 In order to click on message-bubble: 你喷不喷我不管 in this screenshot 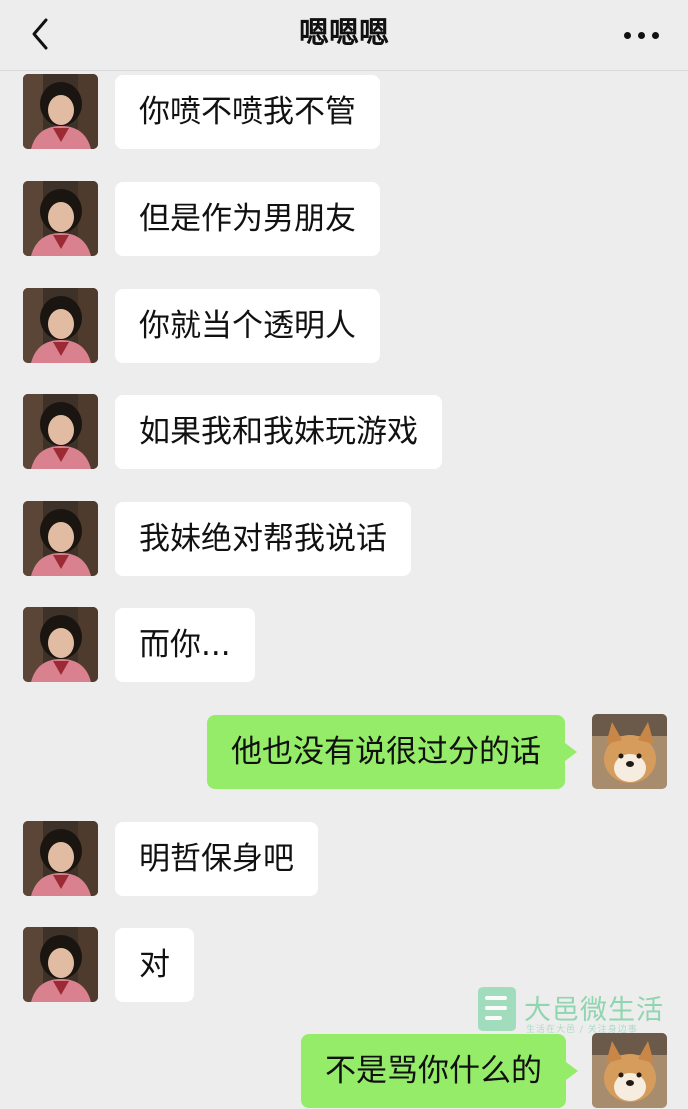, I will do `click(247, 112)`.